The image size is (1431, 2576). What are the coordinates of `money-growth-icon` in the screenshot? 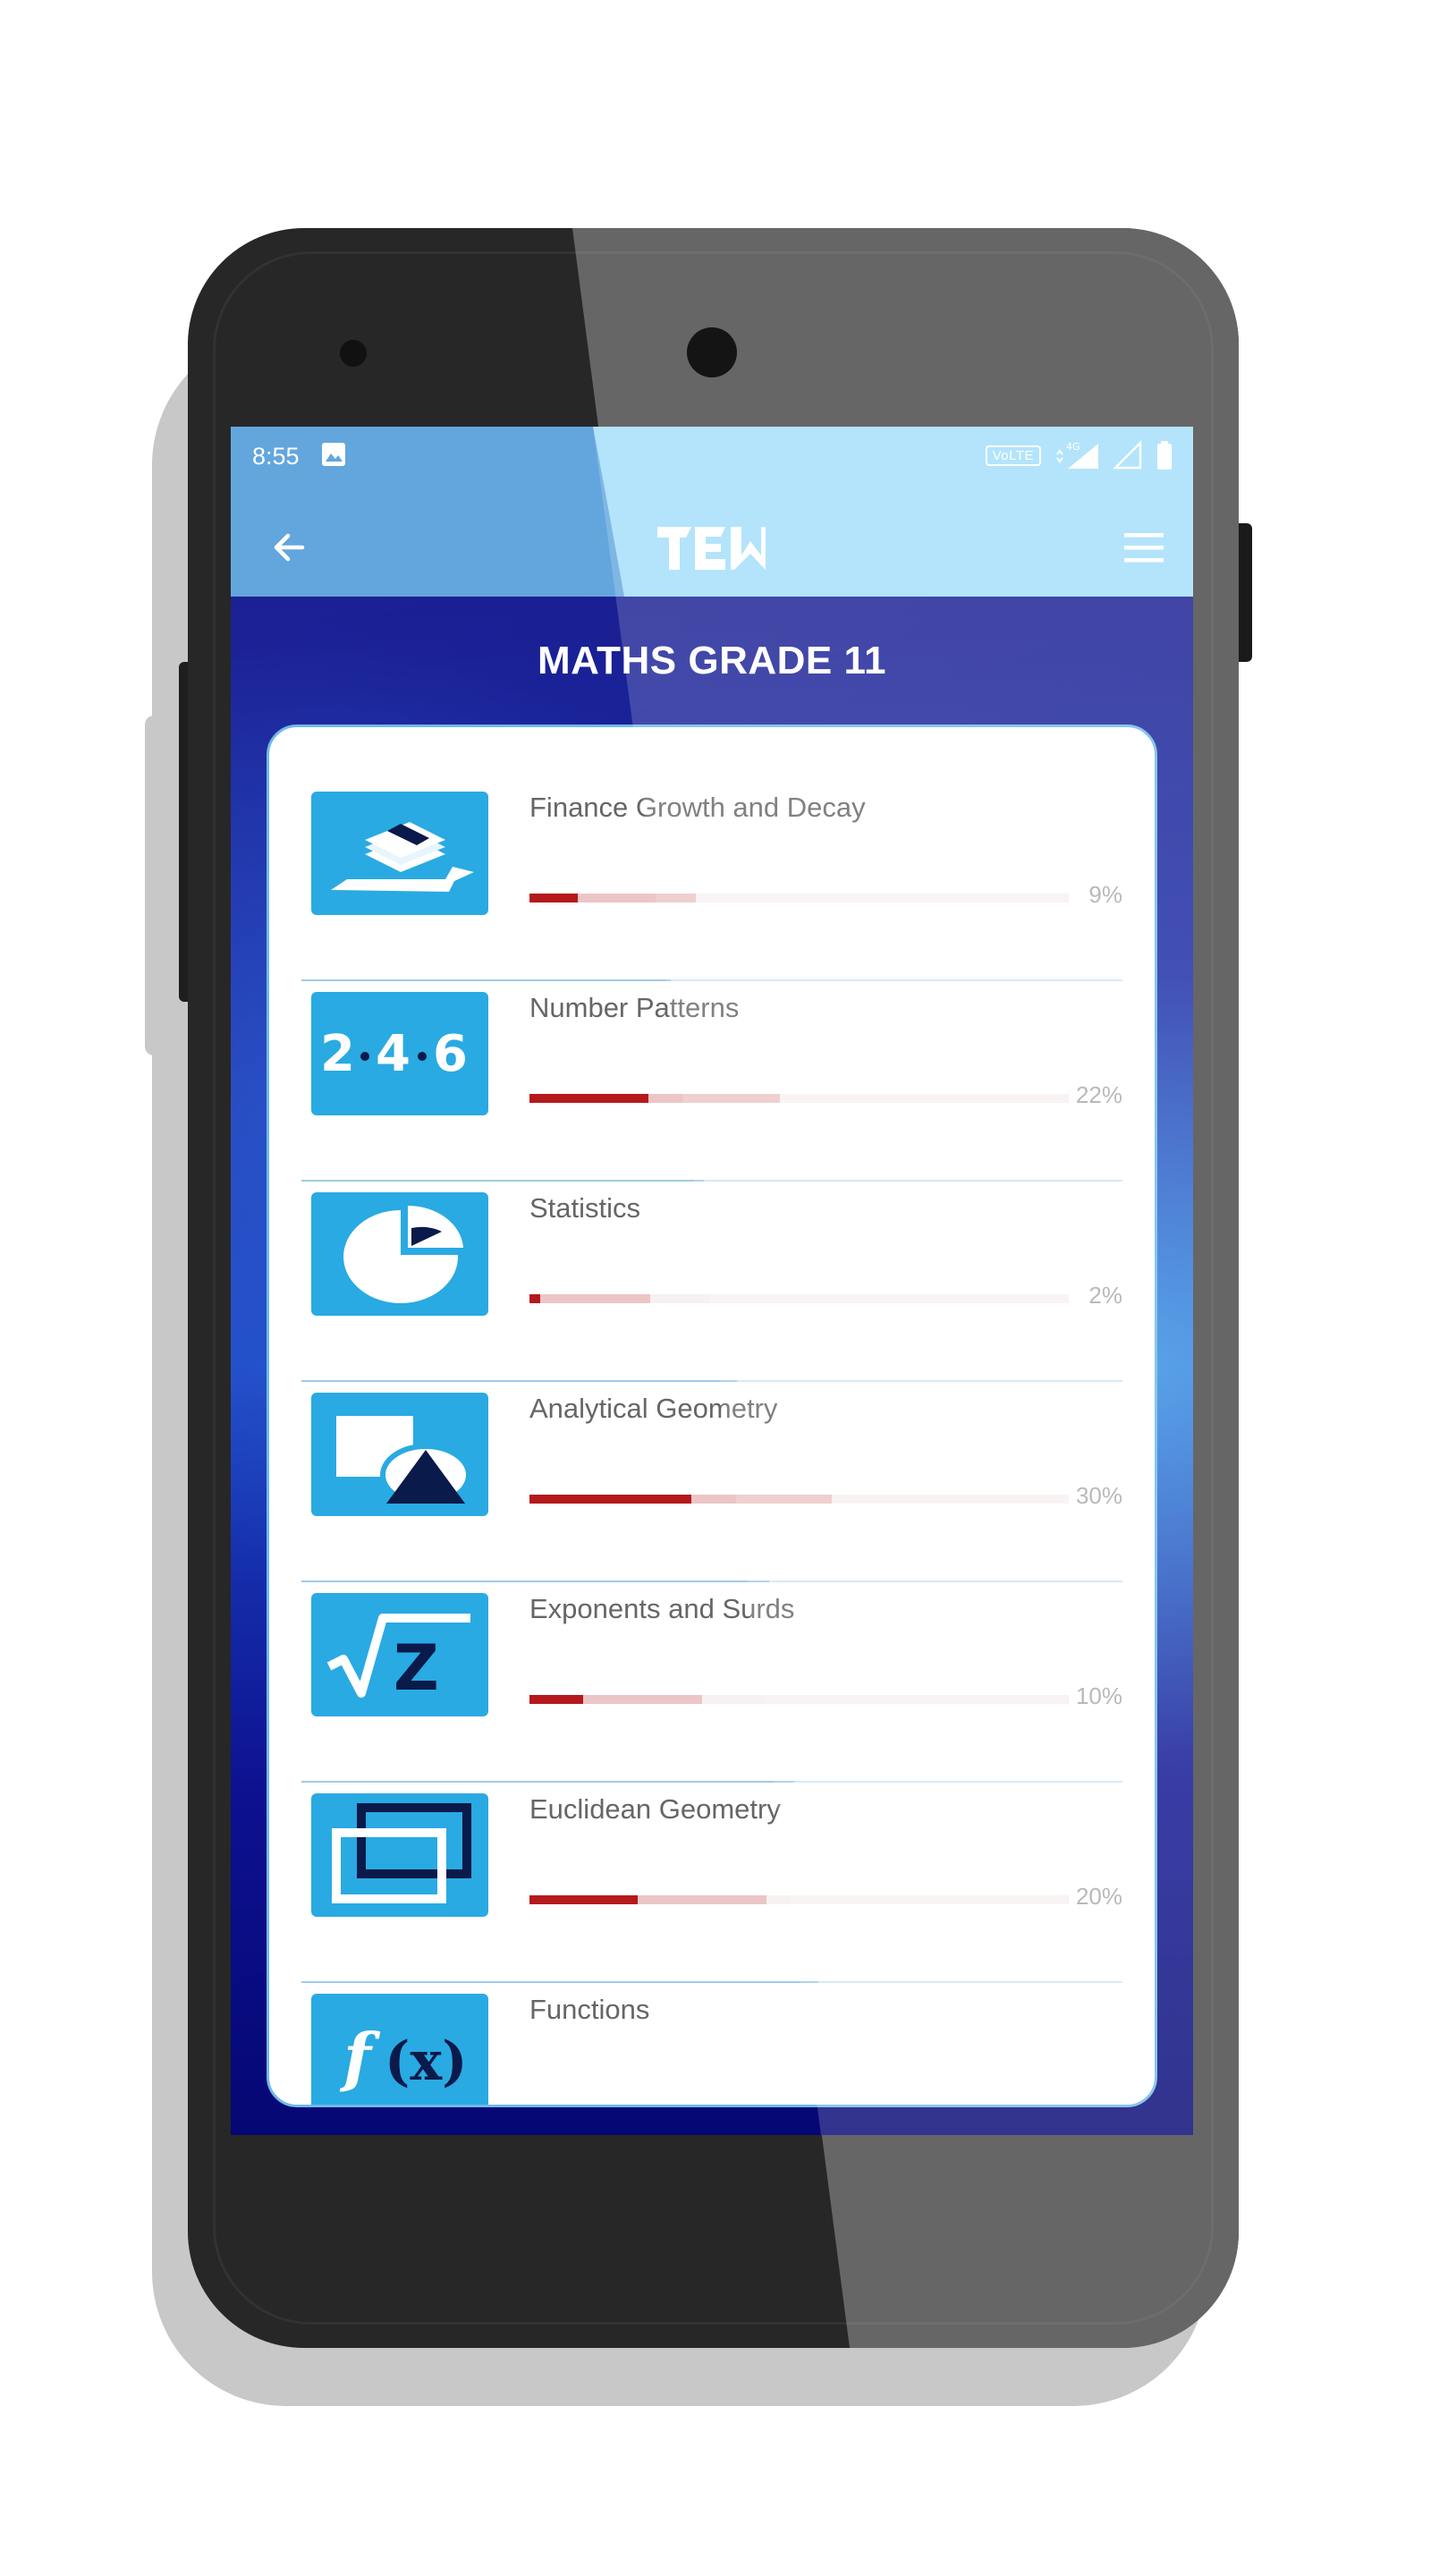 It's located at (400, 853).